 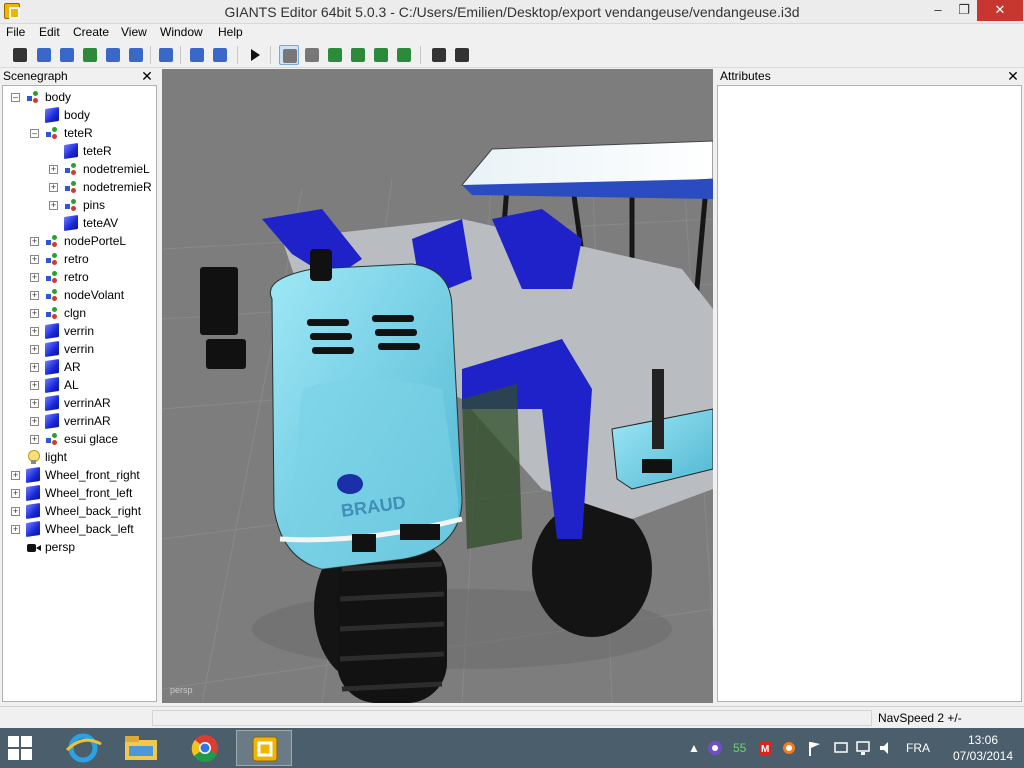 What do you see at coordinates (90, 55) in the screenshot?
I see `refresh-icon` at bounding box center [90, 55].